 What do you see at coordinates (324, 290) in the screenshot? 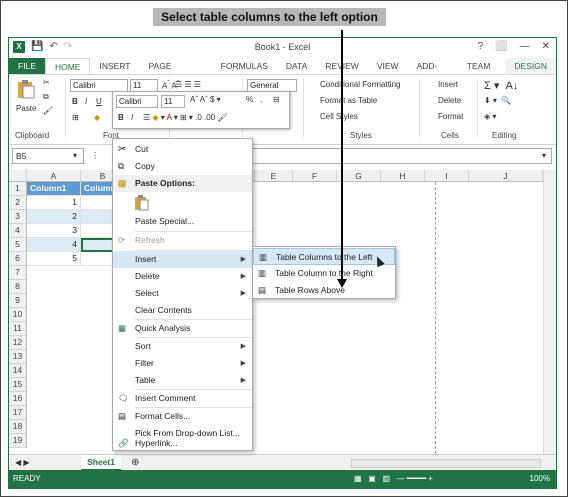
I see `submenu-item-rows-above: ▤ Table Rows Above` at bounding box center [324, 290].